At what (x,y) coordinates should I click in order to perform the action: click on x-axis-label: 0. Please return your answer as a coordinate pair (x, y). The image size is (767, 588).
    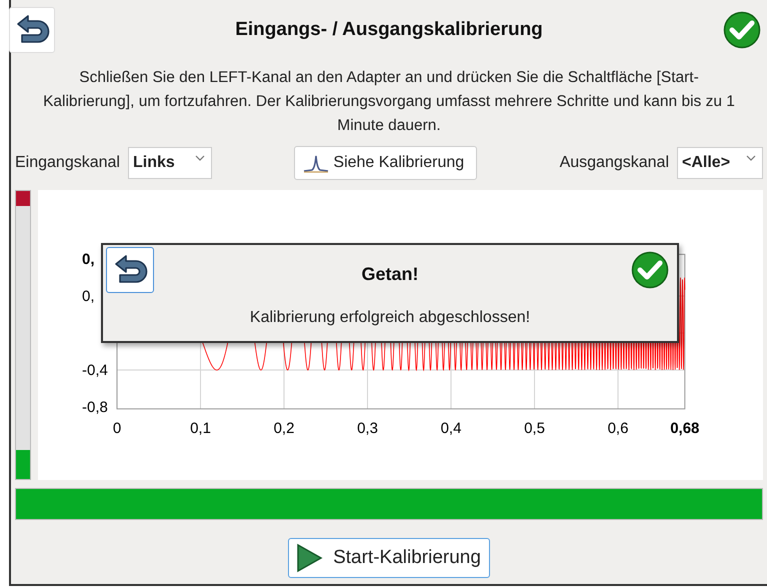
    Looking at the image, I should click on (117, 428).